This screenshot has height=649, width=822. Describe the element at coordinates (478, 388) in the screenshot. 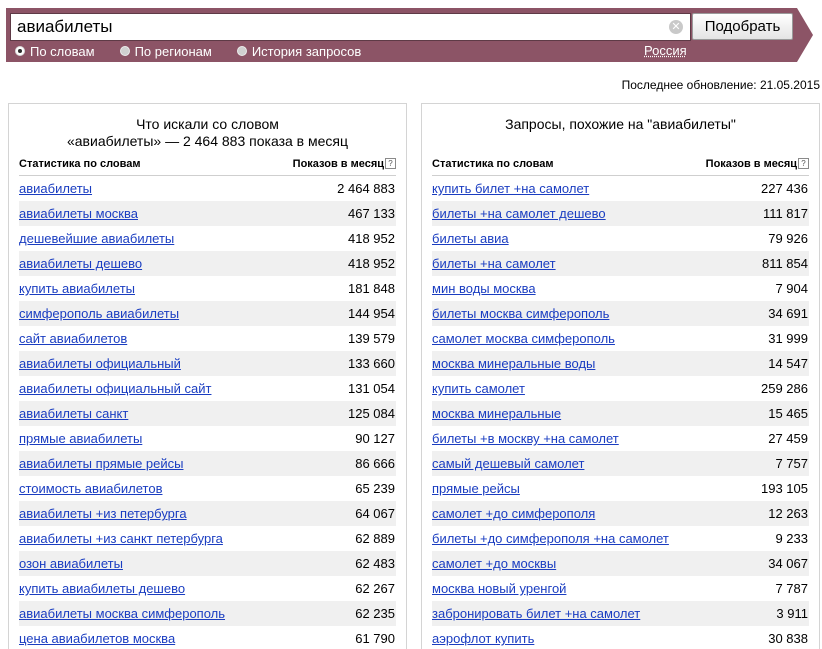

I see `phrase-link: купить самолет` at that location.